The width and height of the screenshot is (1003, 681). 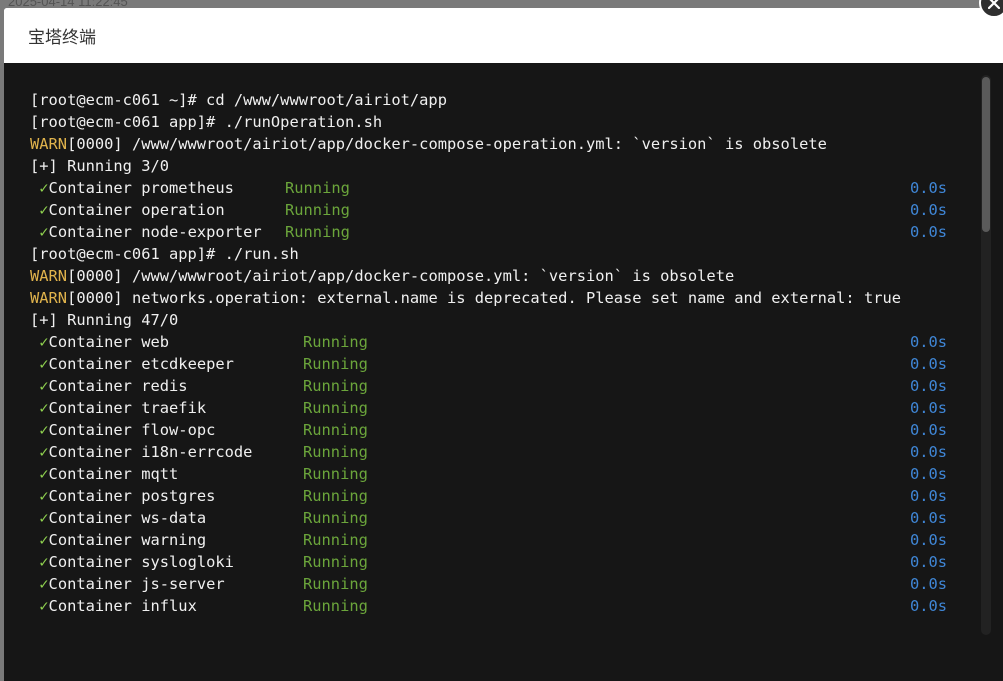 I want to click on container-name: web, so click(x=155, y=342).